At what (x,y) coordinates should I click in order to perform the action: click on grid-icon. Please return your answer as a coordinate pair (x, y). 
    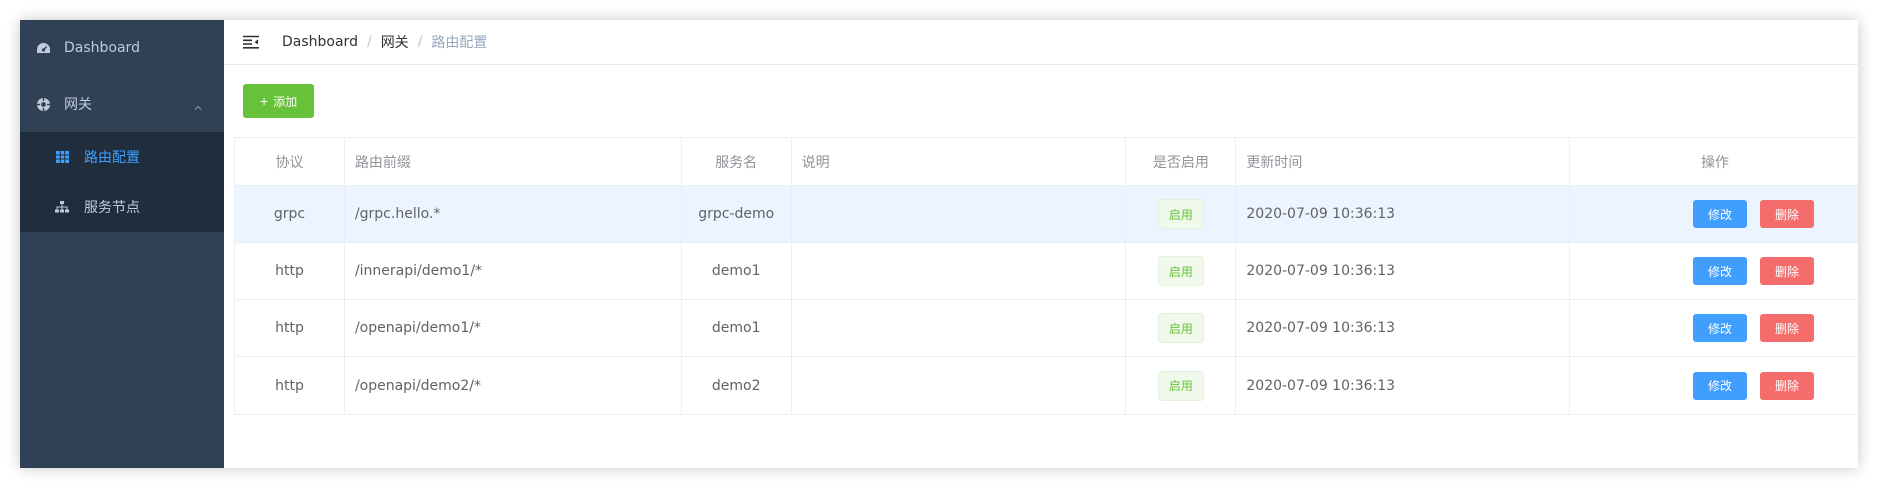
    Looking at the image, I should click on (62, 157).